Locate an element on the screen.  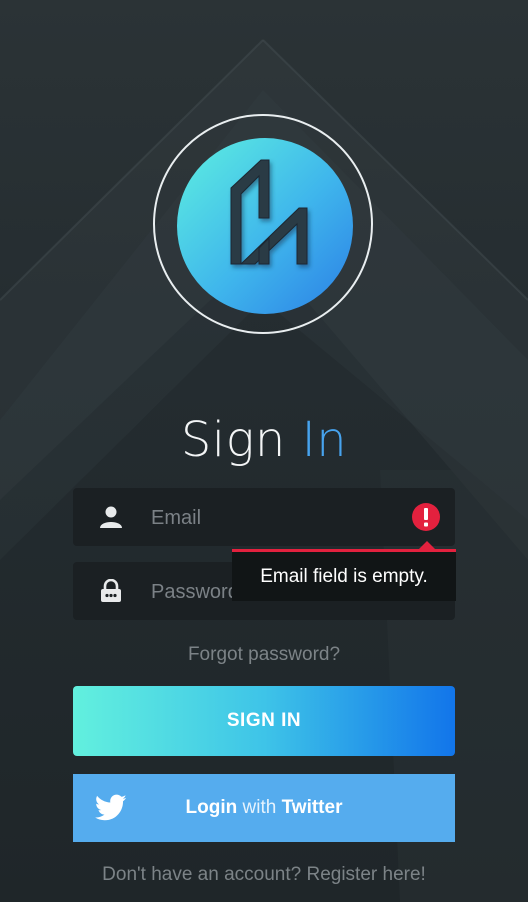
email-field is located at coordinates (264, 518).